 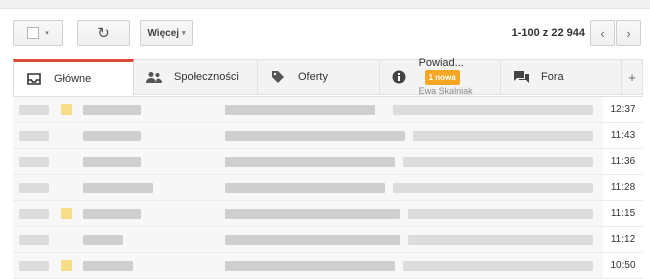 I want to click on new-badge: 1 nowa, so click(x=442, y=77).